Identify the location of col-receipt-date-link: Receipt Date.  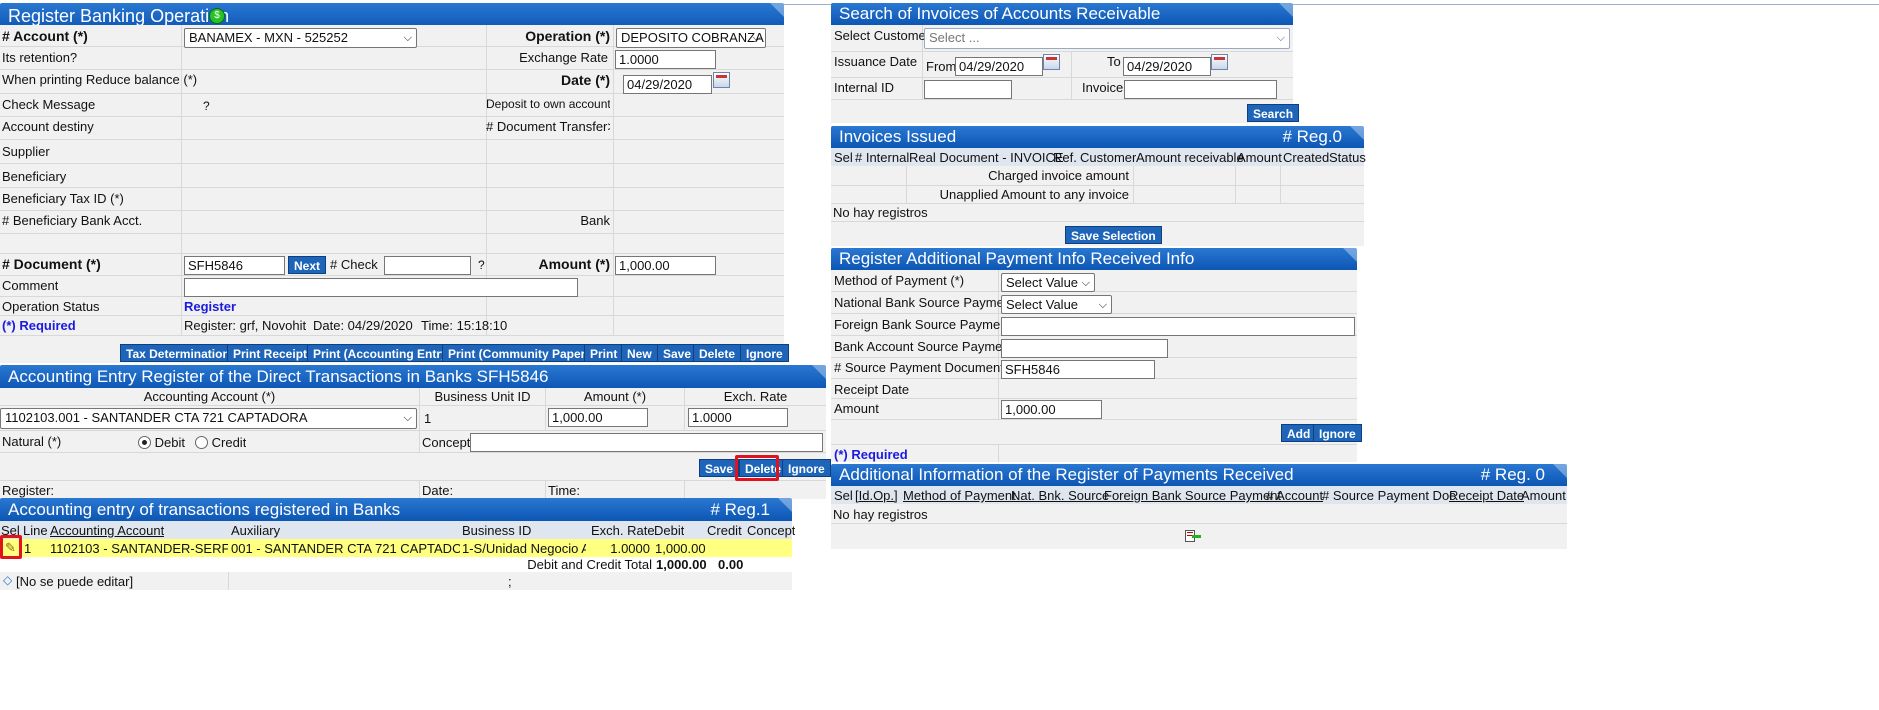
(1486, 495).